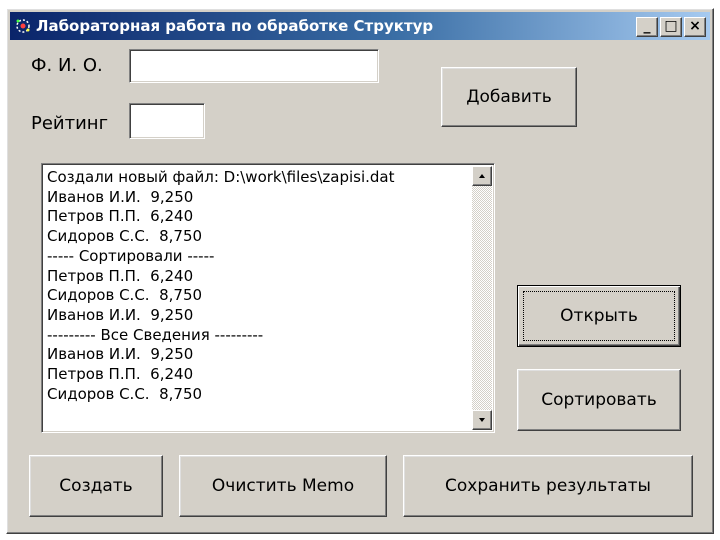 This screenshot has height=540, width=720. I want to click on fio-label: Ф. И. О., so click(67, 65).